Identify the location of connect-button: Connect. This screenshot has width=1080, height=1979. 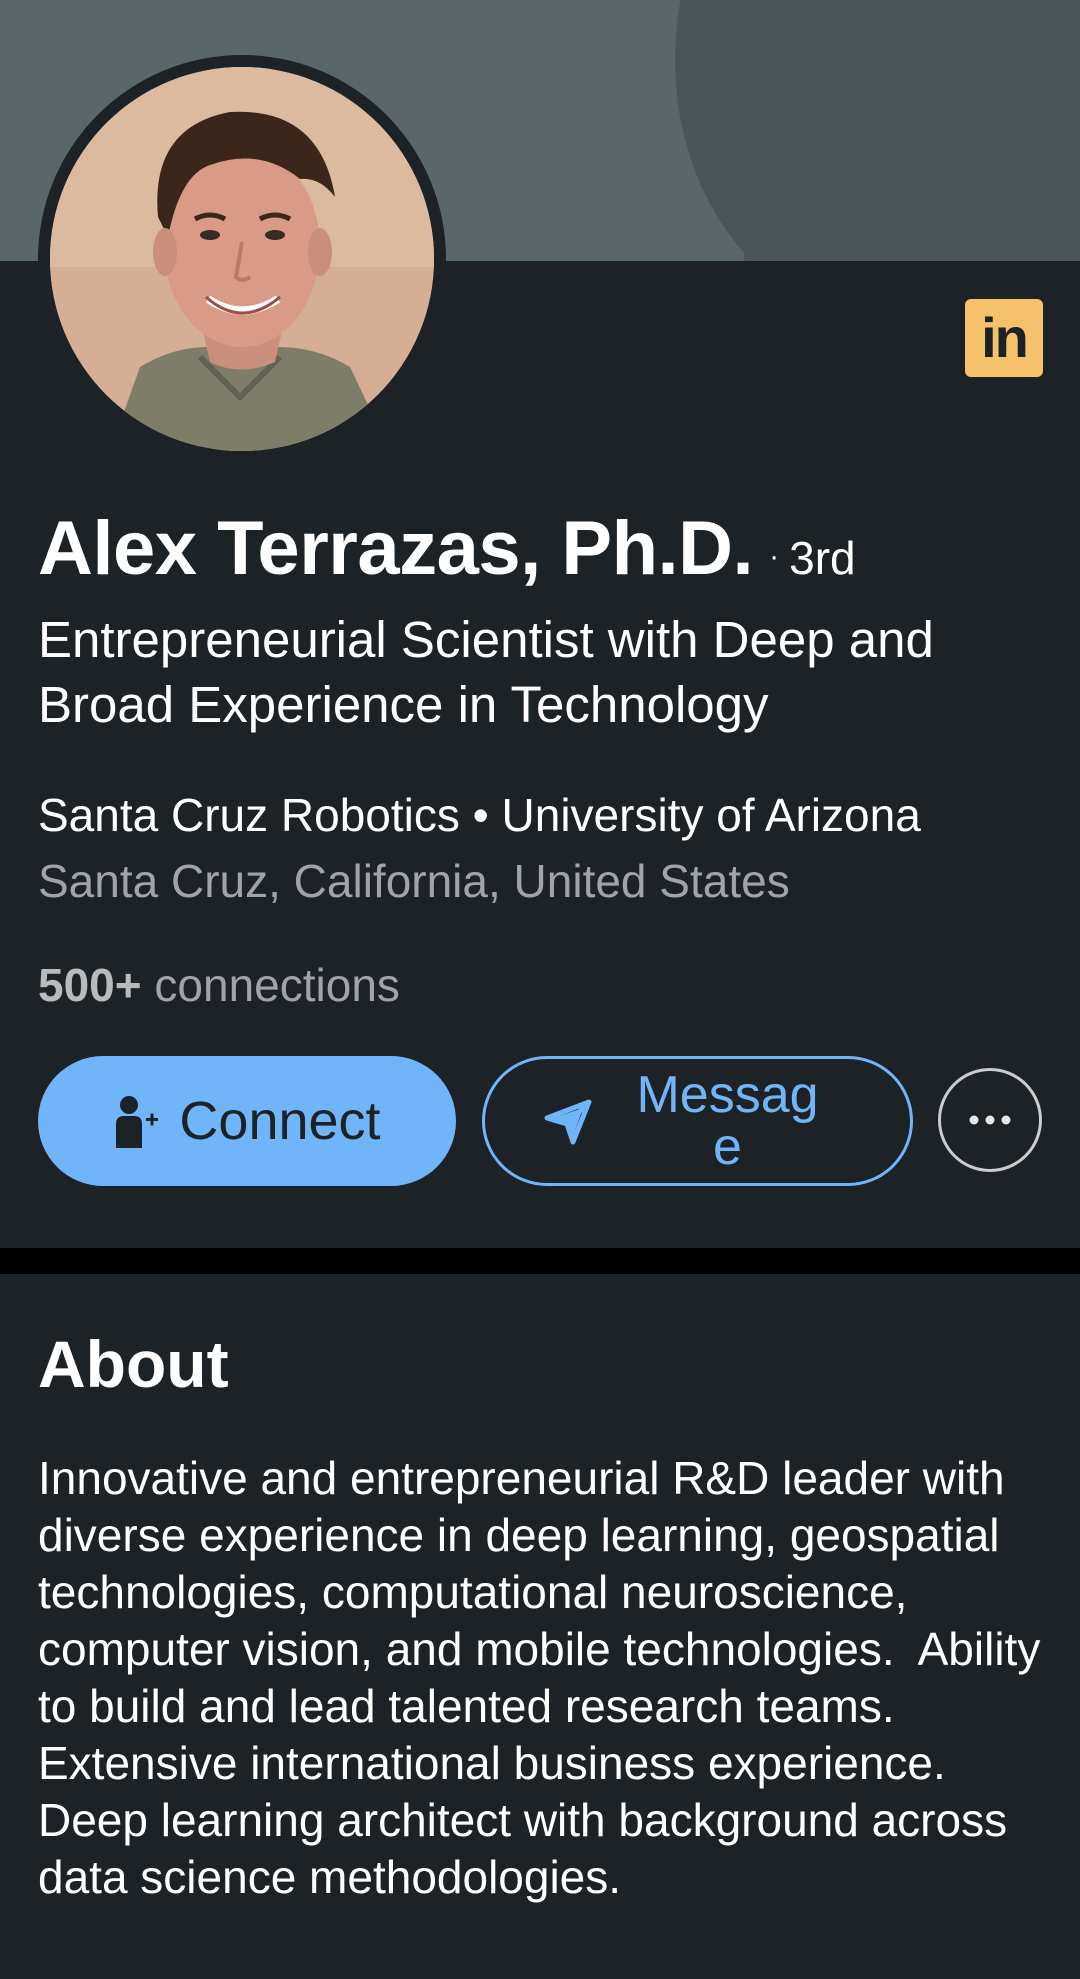
(247, 1121).